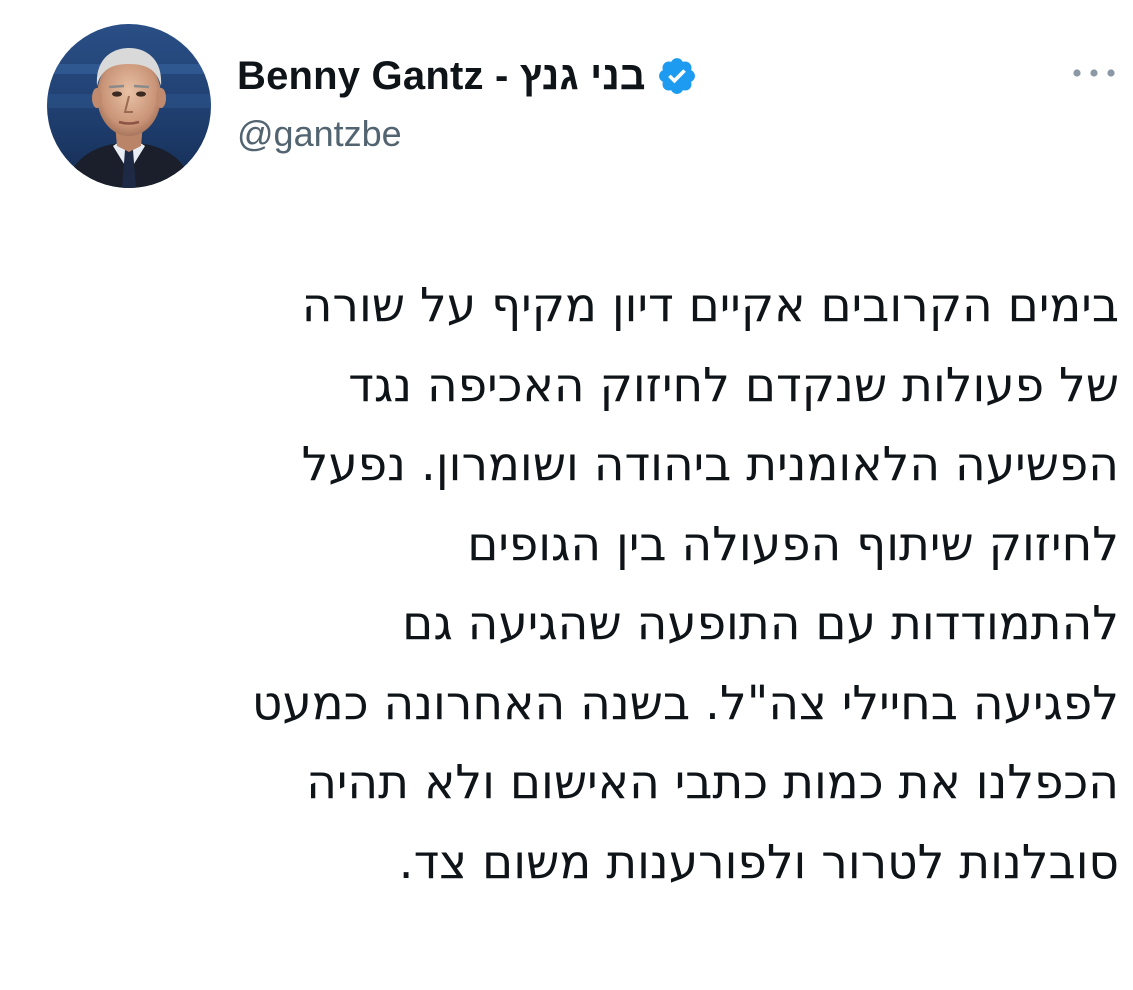 The width and height of the screenshot is (1133, 990). What do you see at coordinates (441, 76) in the screenshot?
I see `display-name: Benny Gantz - בני גנץ` at bounding box center [441, 76].